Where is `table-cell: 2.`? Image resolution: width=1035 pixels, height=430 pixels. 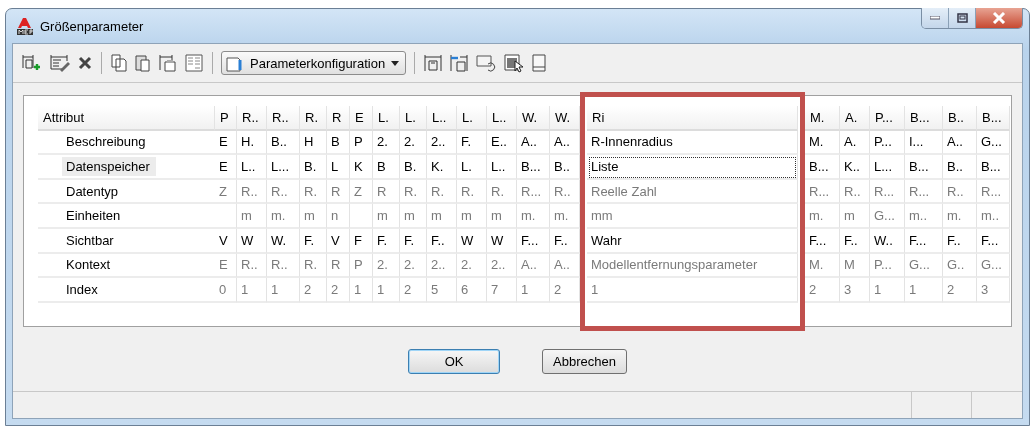 table-cell: 2. is located at coordinates (413, 143).